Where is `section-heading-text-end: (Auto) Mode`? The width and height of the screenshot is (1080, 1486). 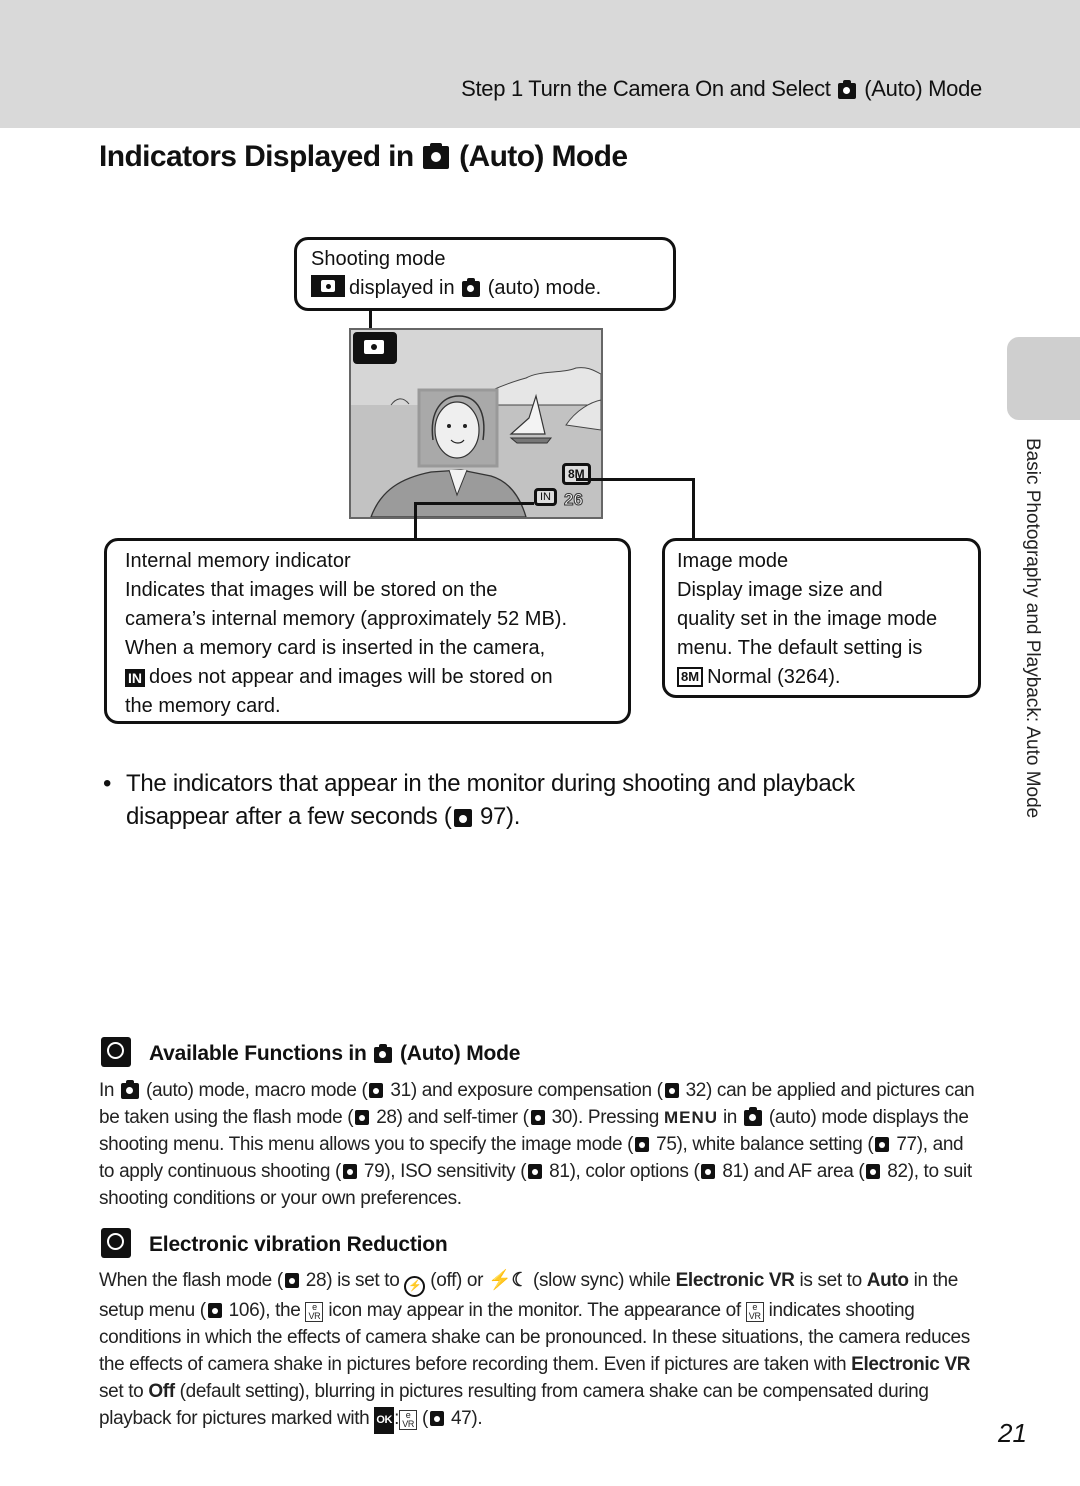
section-heading-text-end: (Auto) Mode is located at coordinates (460, 1053).